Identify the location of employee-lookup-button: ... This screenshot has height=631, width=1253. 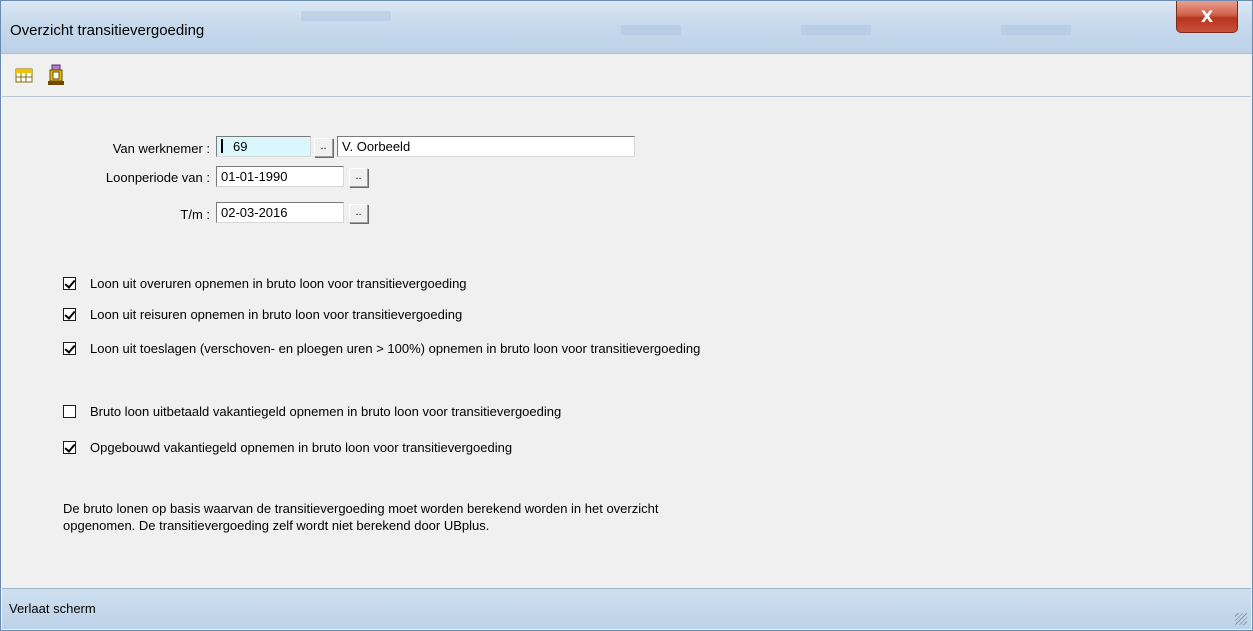
(323, 147).